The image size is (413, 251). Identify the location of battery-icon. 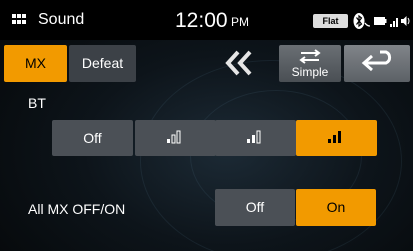
(380, 21).